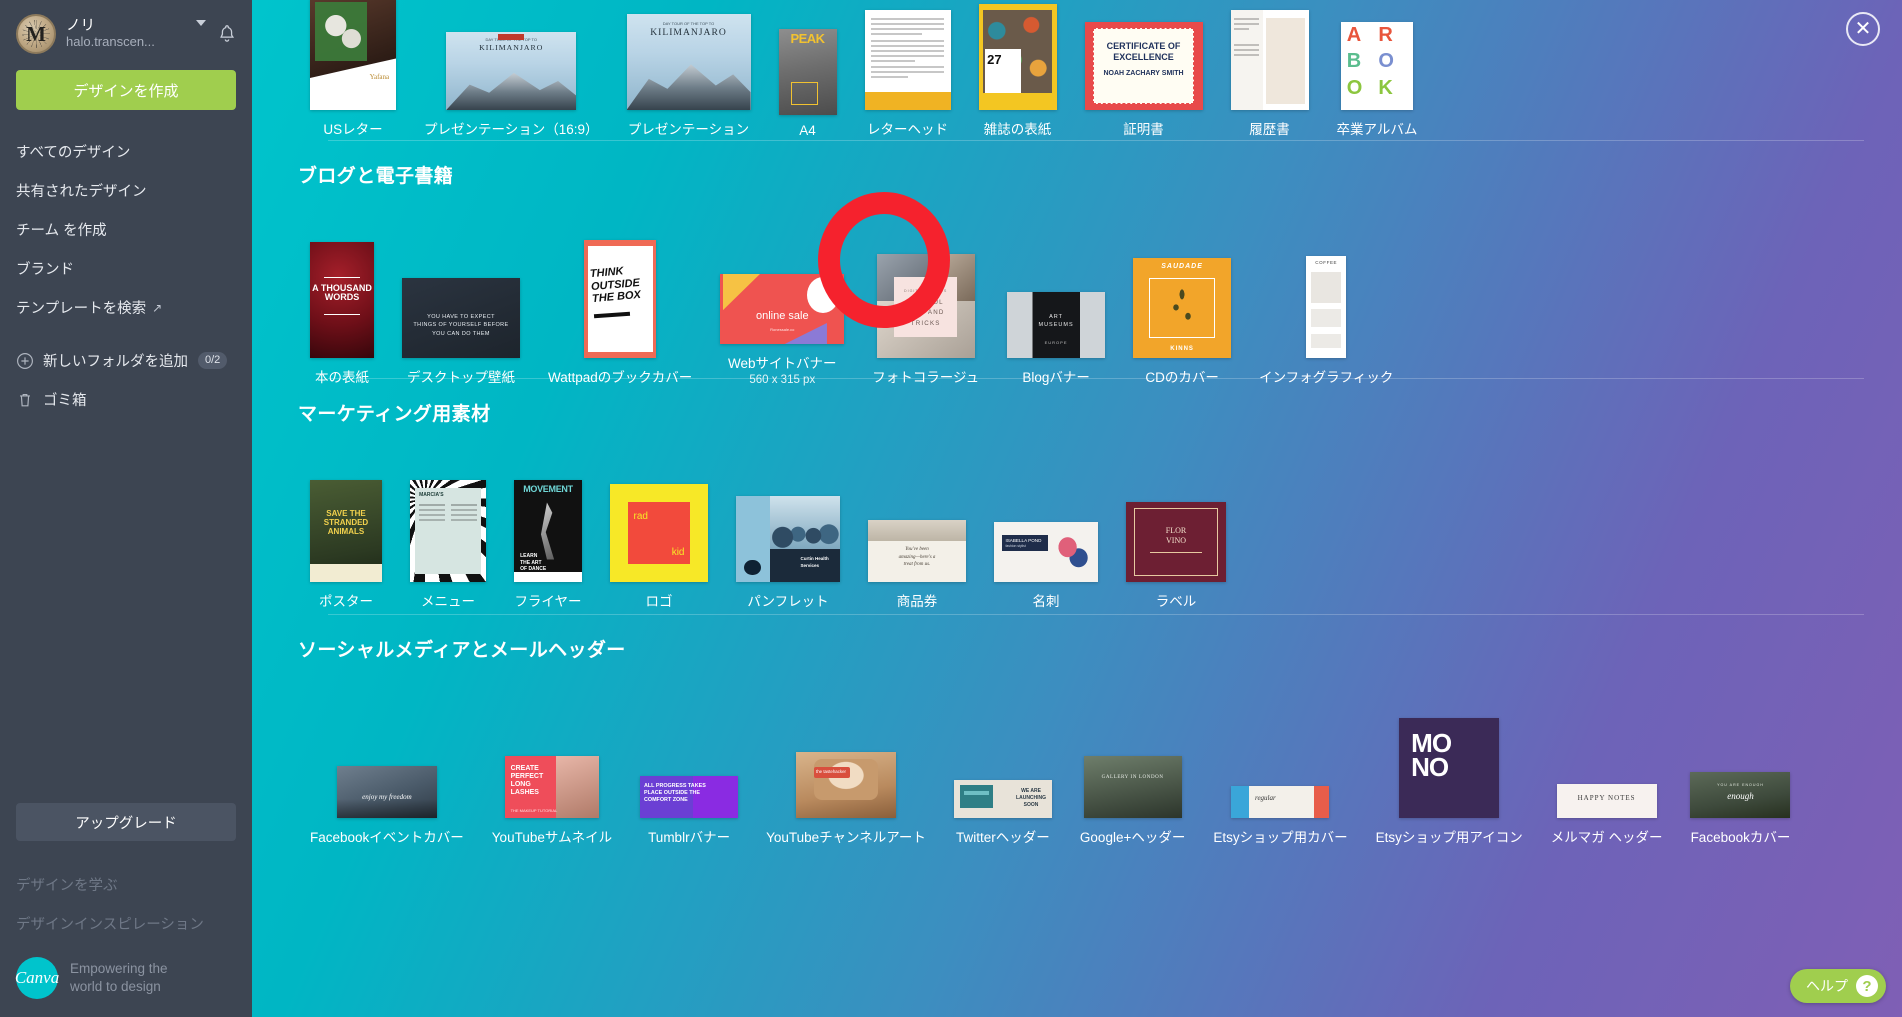  What do you see at coordinates (36, 34) in the screenshot?
I see `avatar: M` at bounding box center [36, 34].